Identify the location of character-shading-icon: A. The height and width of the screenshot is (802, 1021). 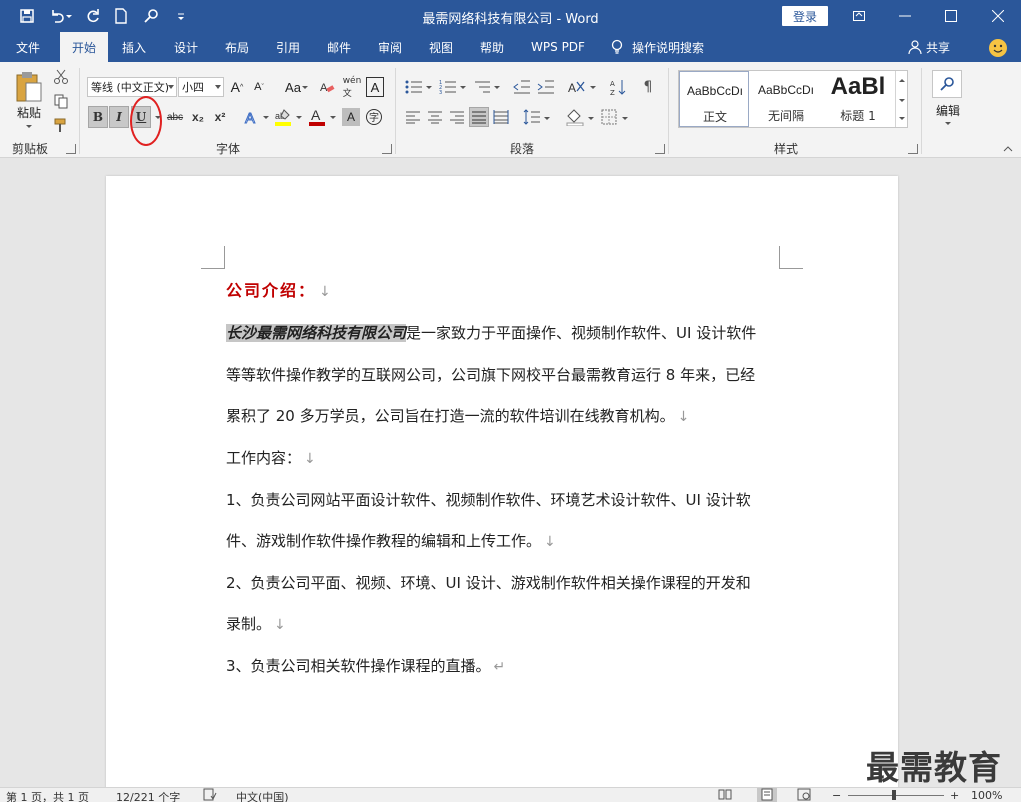
(351, 117).